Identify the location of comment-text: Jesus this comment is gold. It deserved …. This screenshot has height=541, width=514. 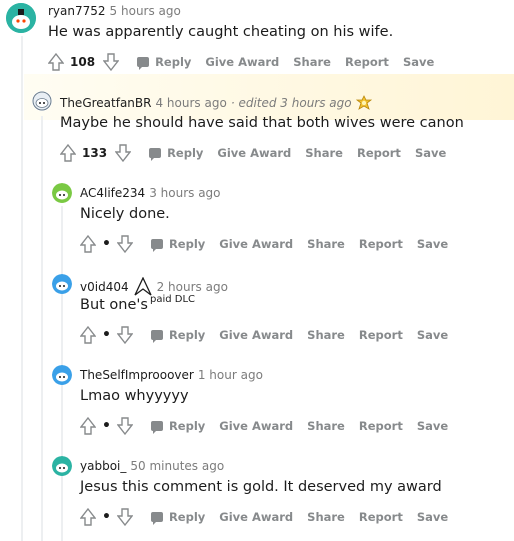
(261, 487).